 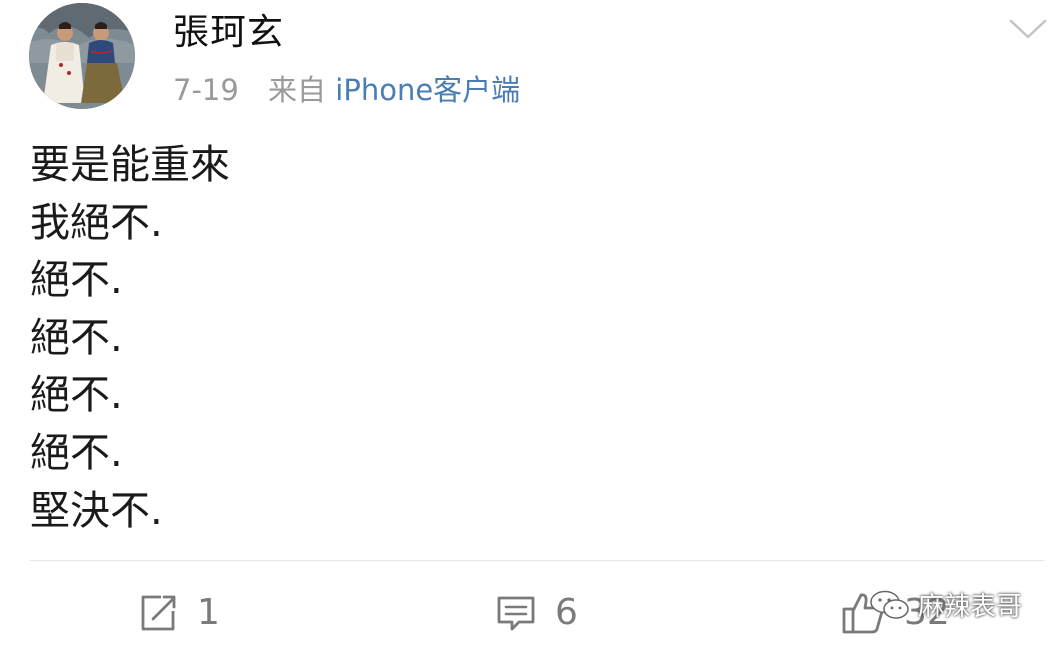 I want to click on watermark: 麻辣表哥, so click(x=945, y=604).